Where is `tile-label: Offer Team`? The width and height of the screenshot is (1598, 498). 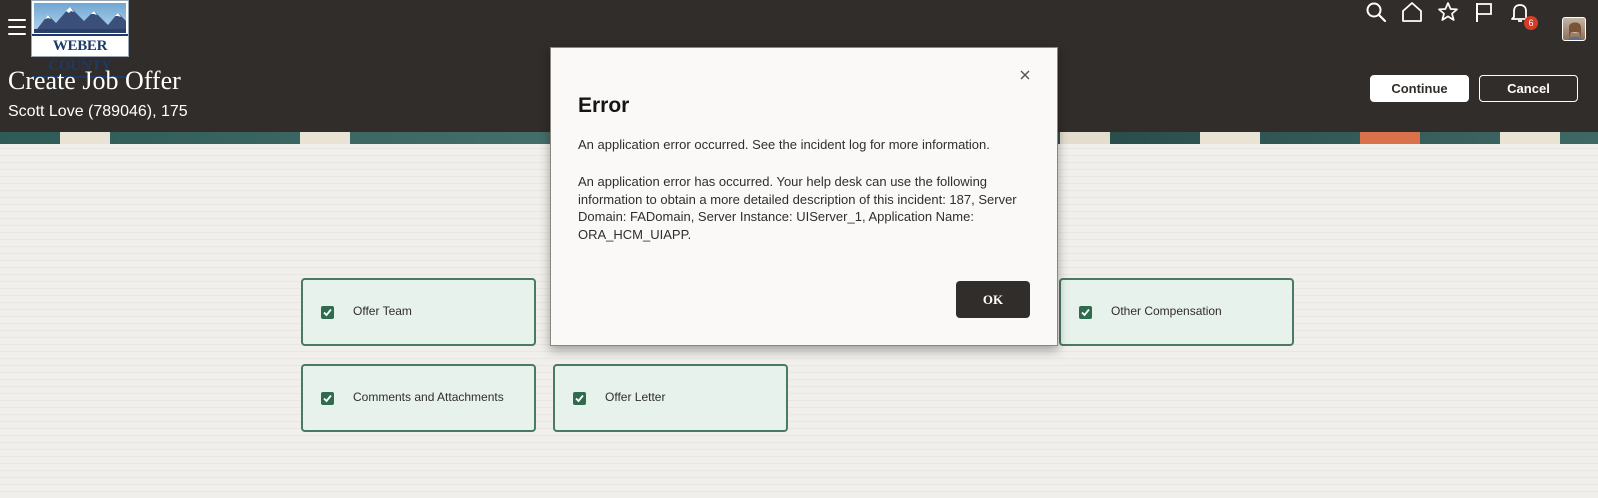
tile-label: Offer Team is located at coordinates (382, 311).